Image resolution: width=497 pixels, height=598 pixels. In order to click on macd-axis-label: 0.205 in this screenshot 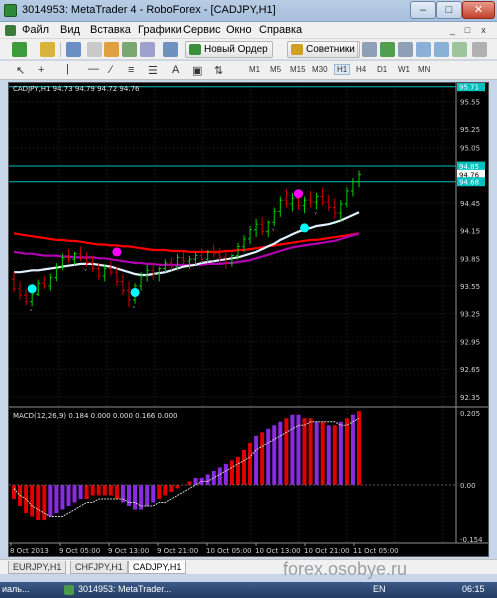, I will do `click(470, 414)`.